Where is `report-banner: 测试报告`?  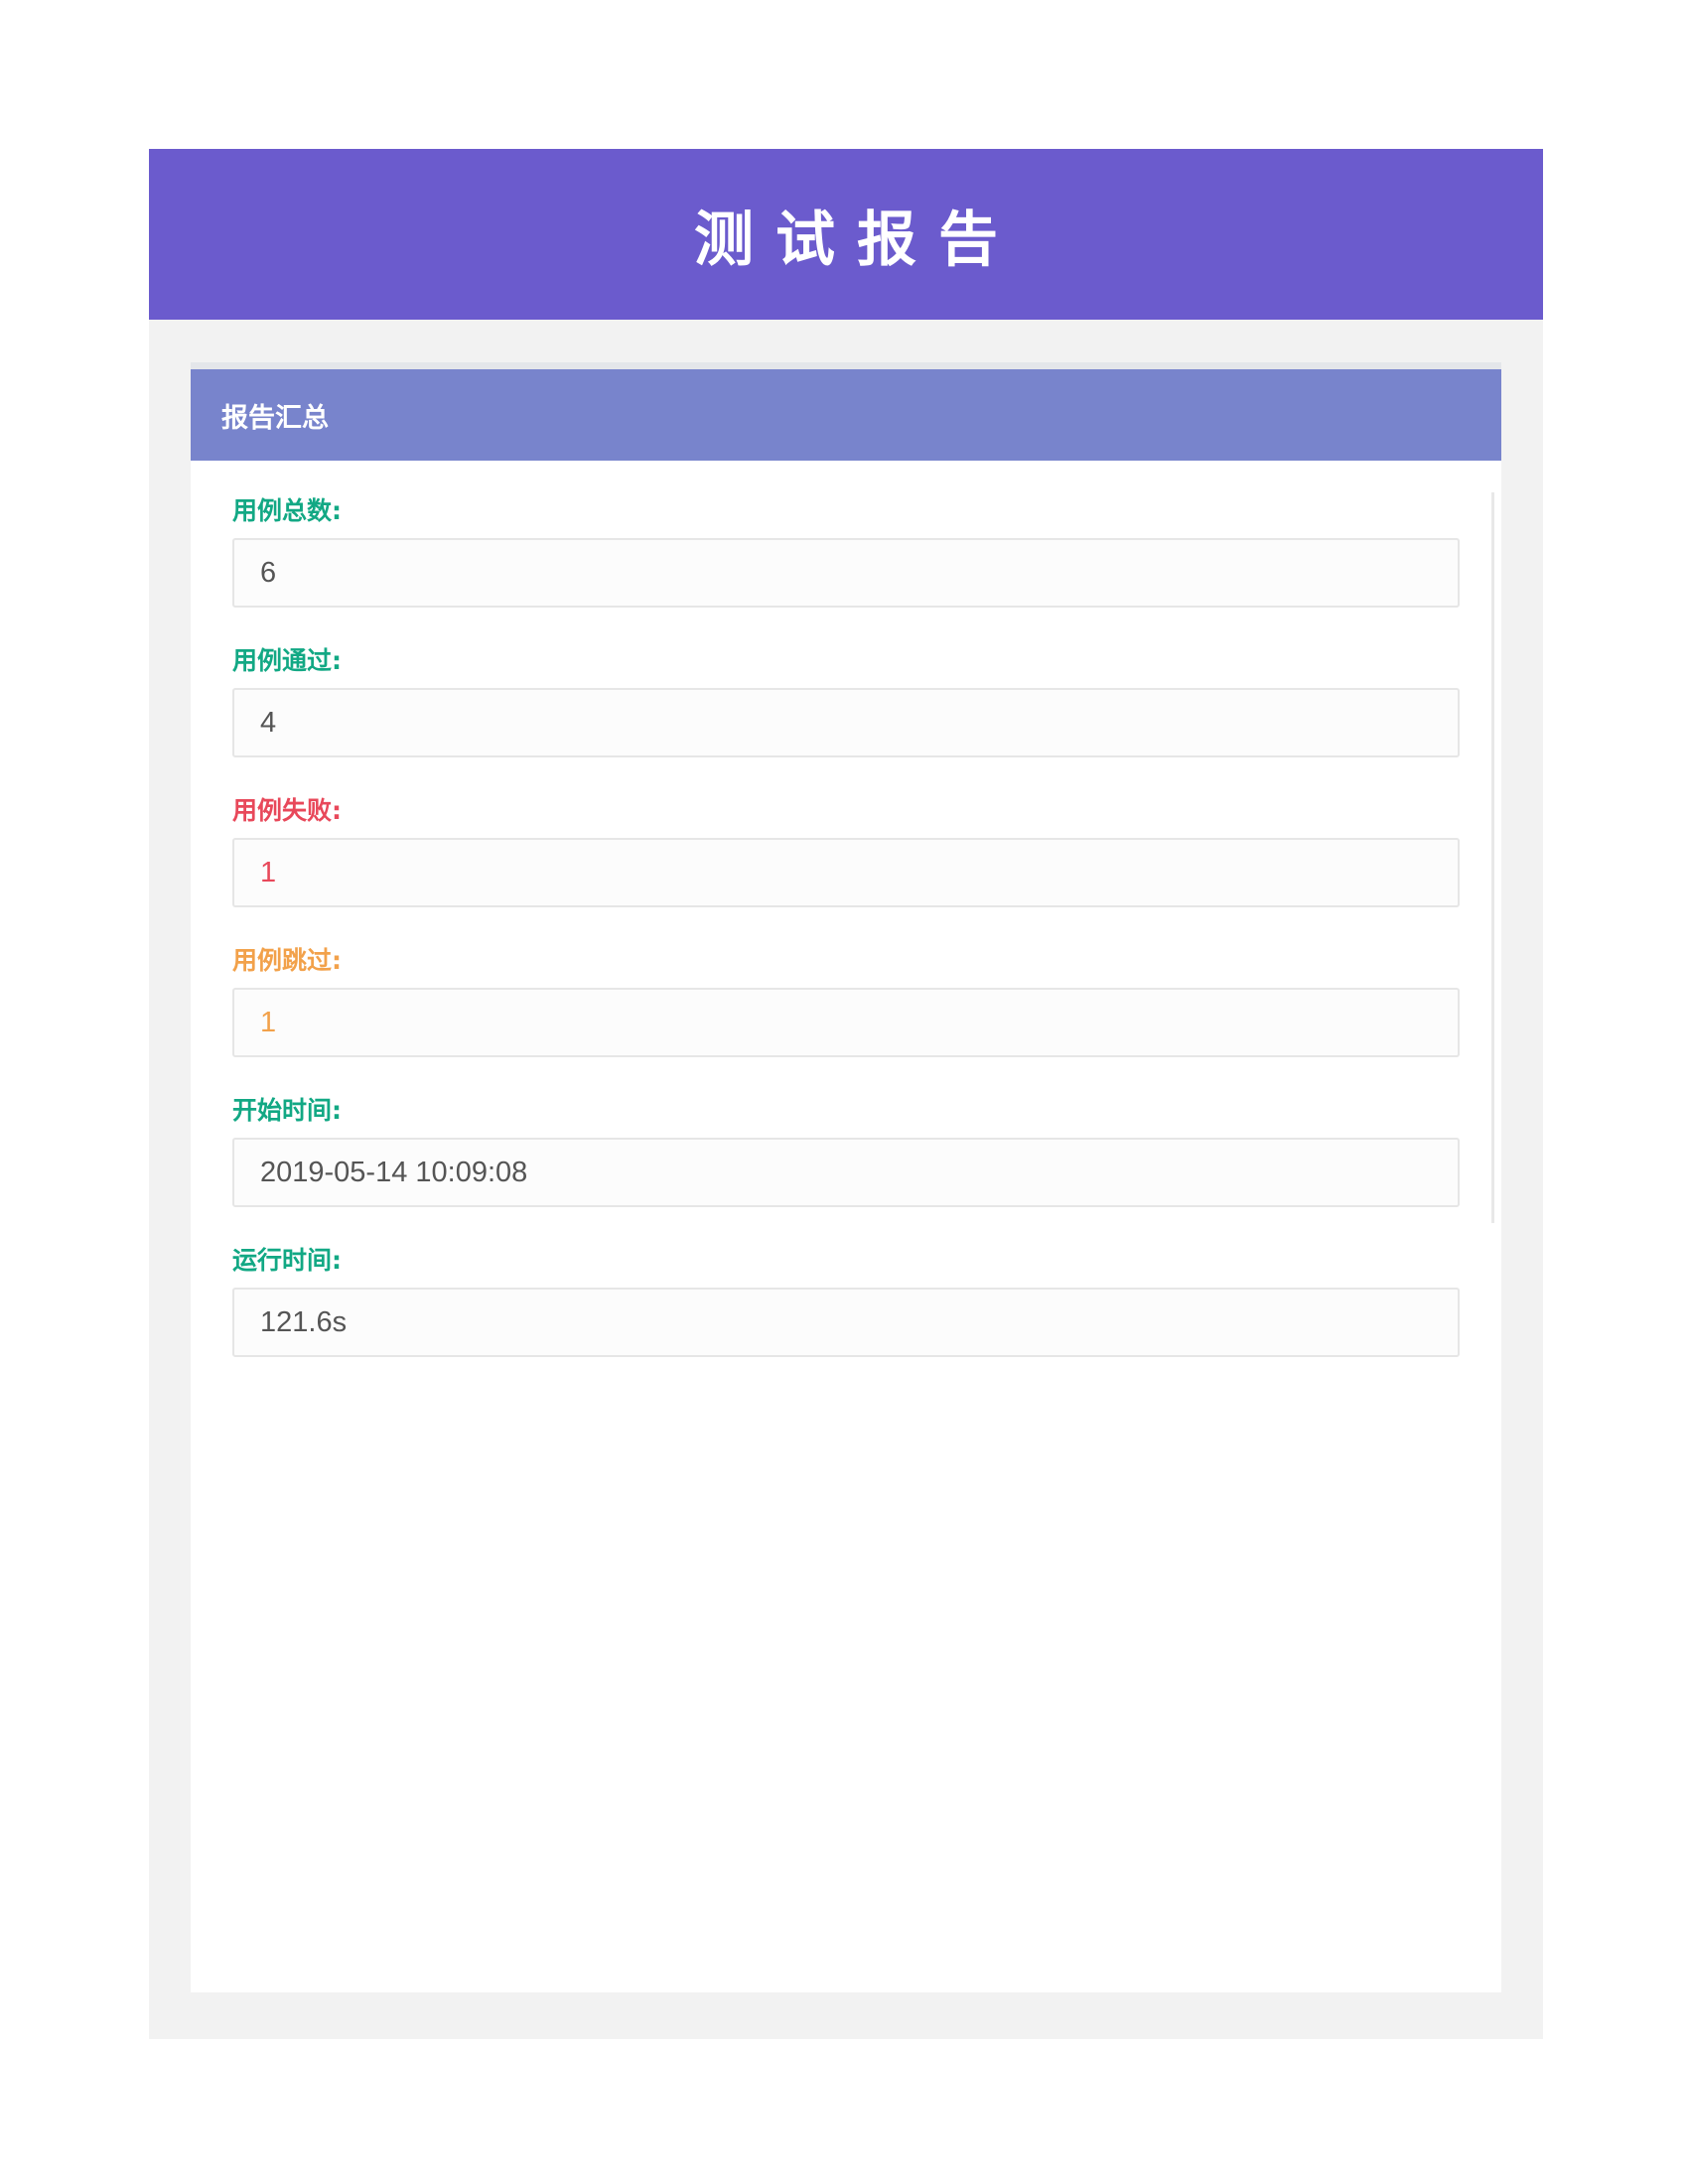 report-banner: 测试报告 is located at coordinates (846, 234).